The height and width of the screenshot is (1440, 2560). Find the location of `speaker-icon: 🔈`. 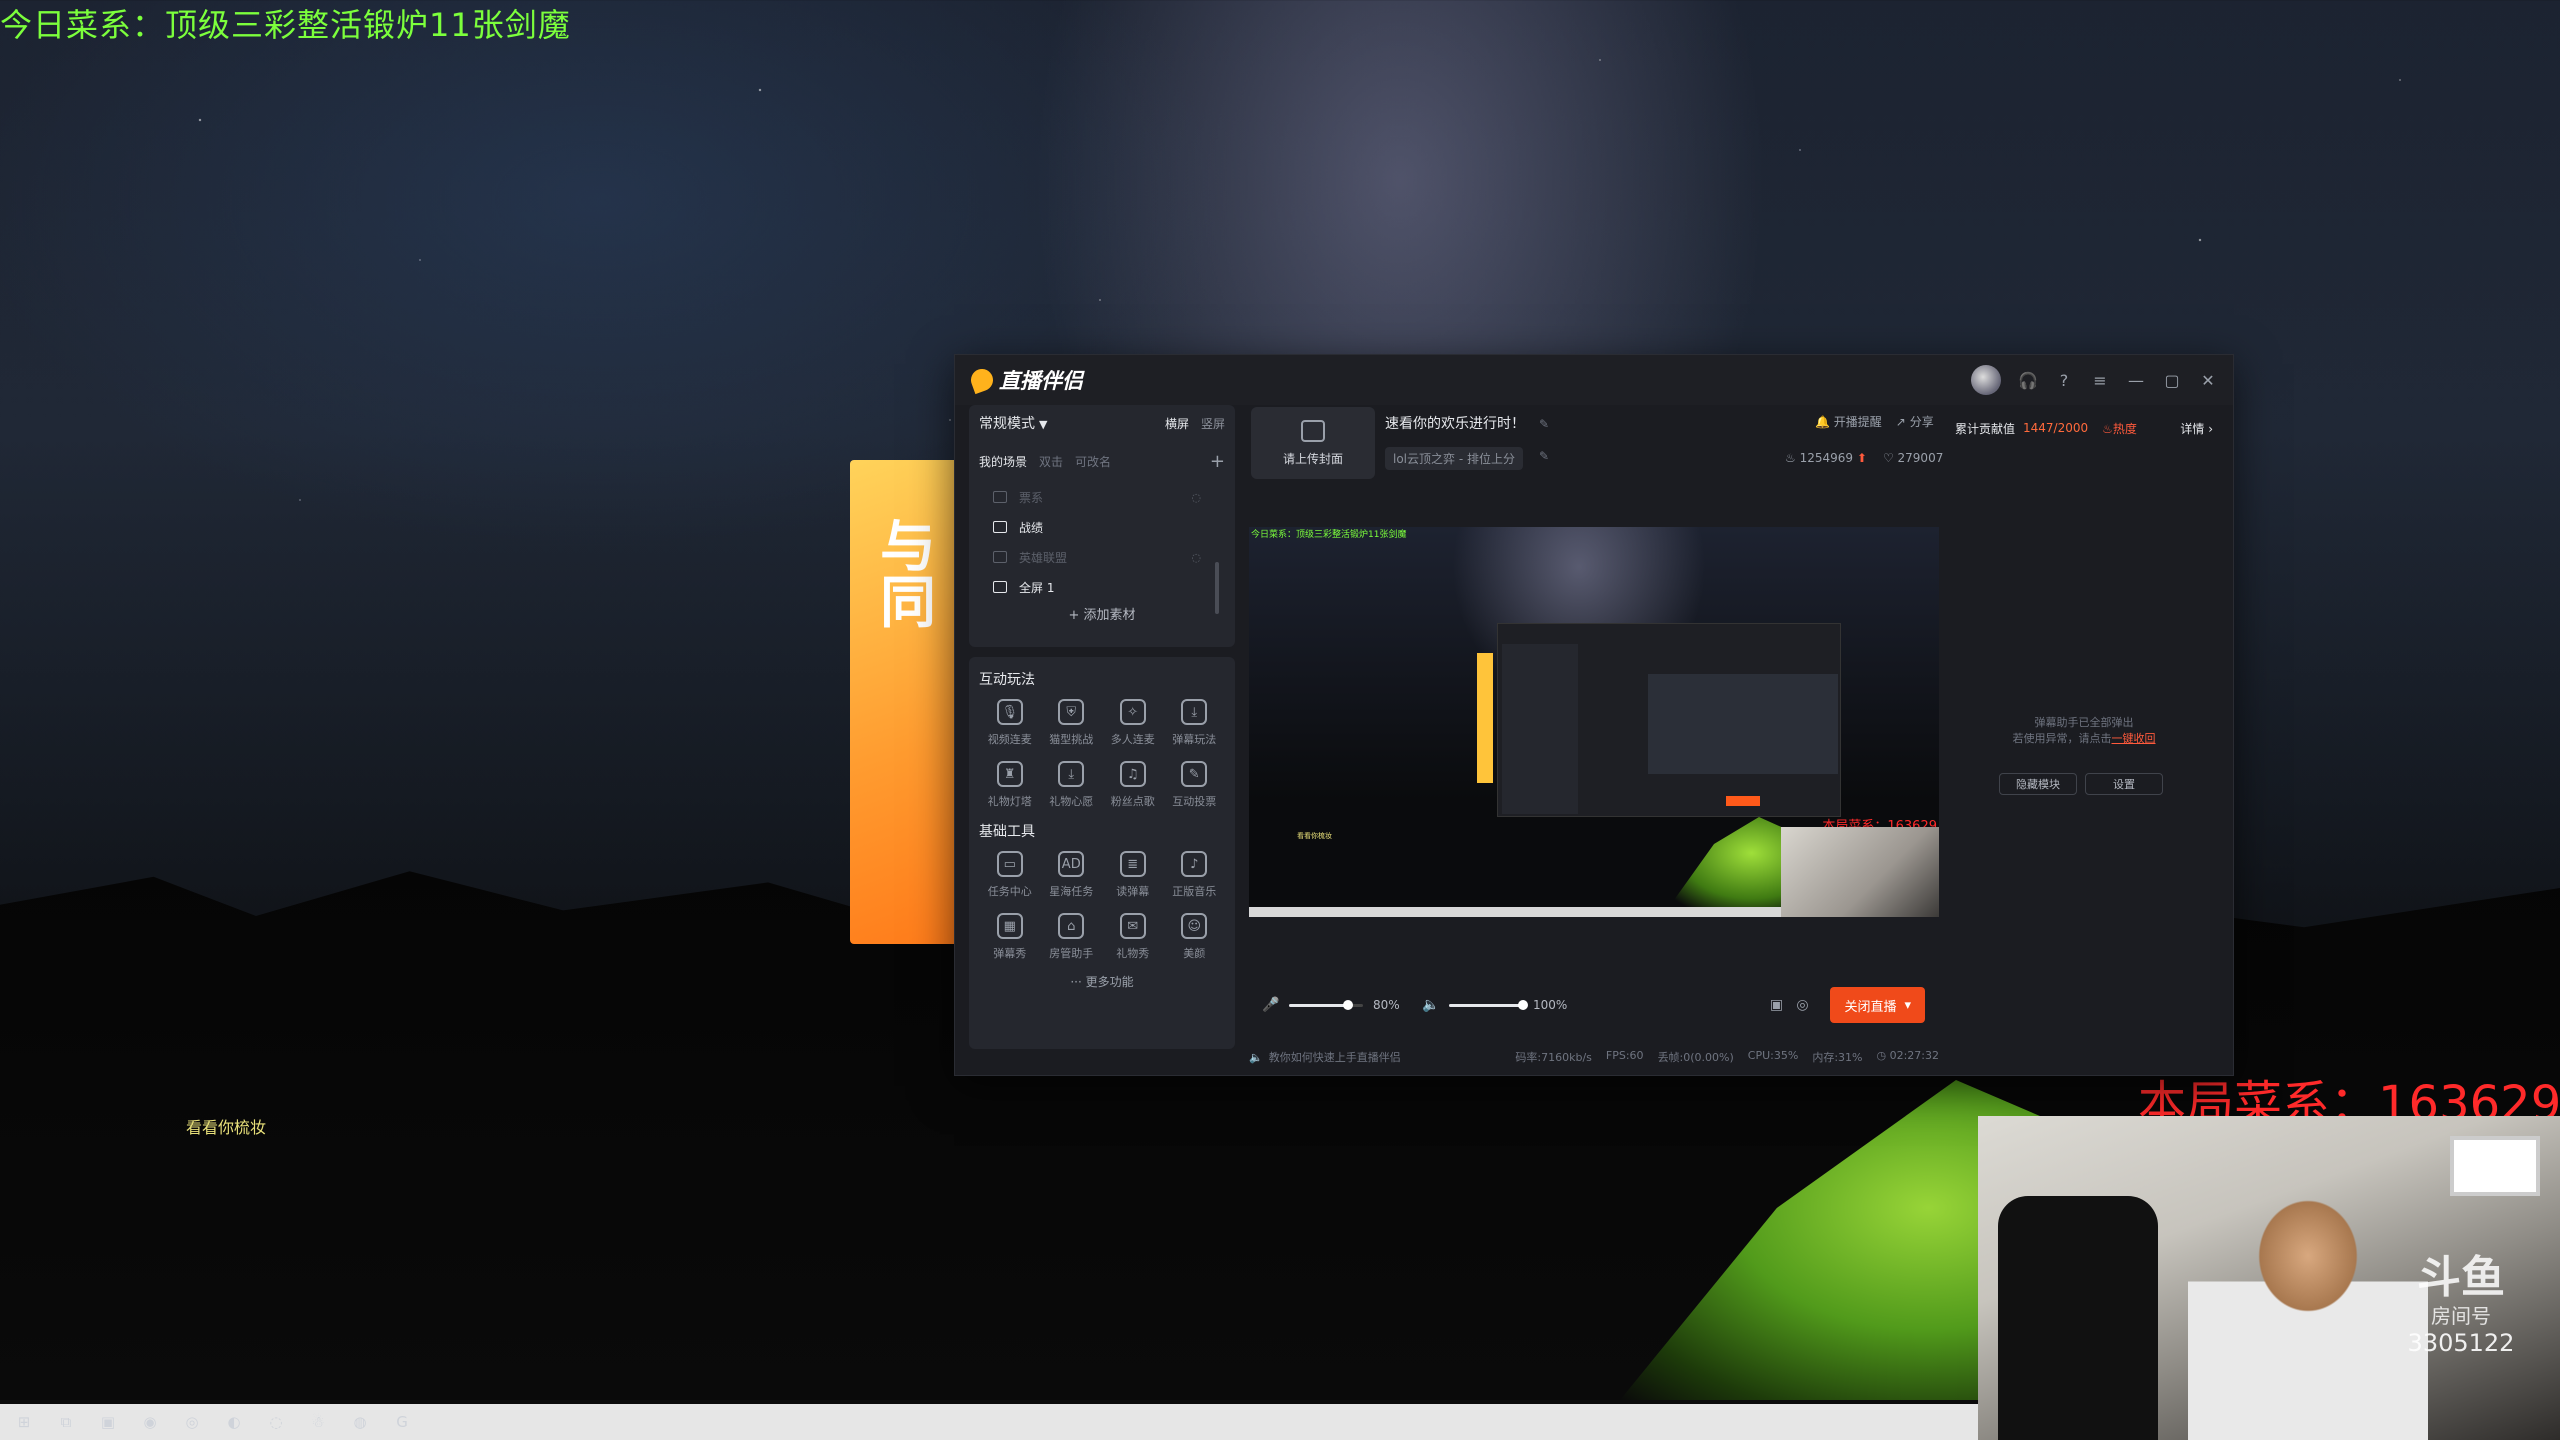

speaker-icon: 🔈 is located at coordinates (1430, 1005).